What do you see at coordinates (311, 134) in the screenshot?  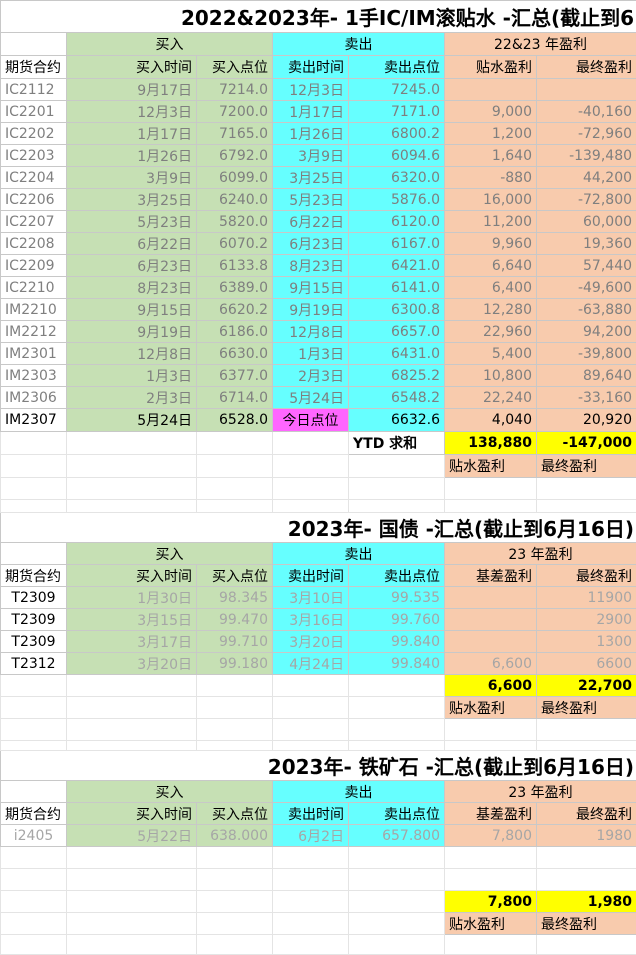 I see `sell-date-cell: 1月26日` at bounding box center [311, 134].